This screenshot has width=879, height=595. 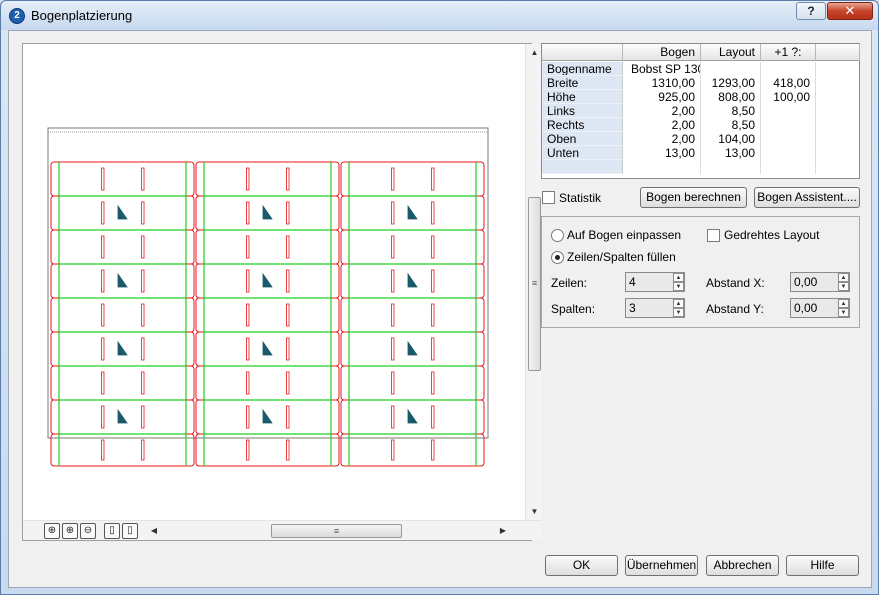 I want to click on abstand-y-input: 0,00, so click(x=814, y=308).